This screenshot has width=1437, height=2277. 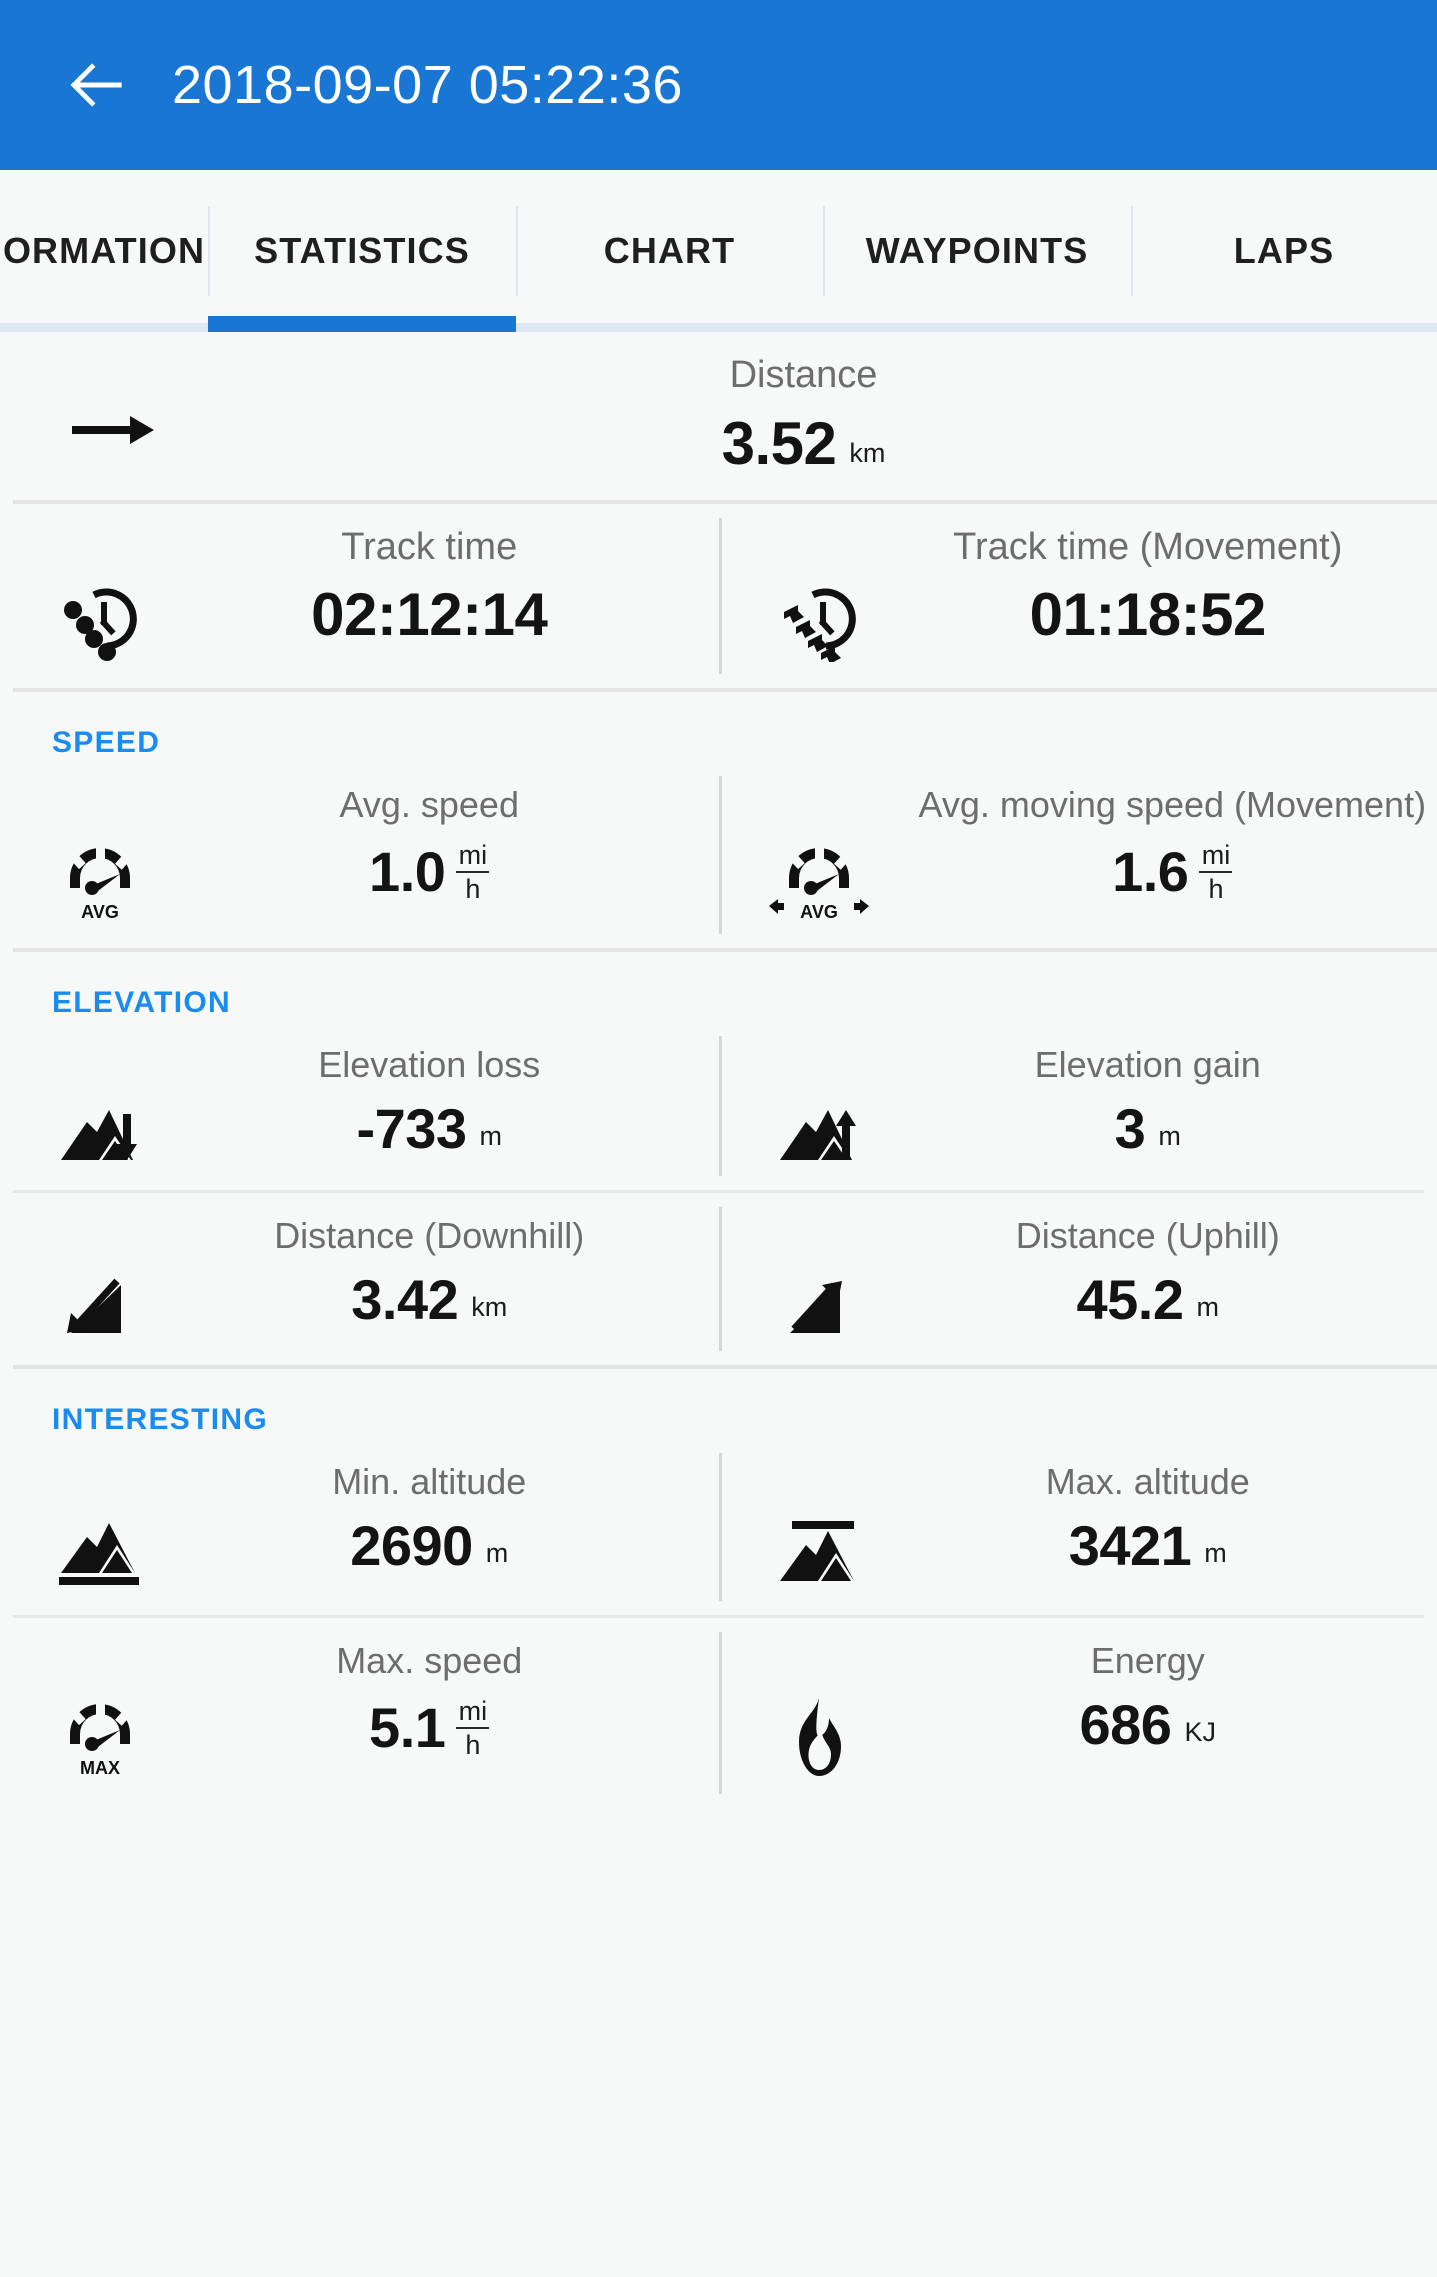 I want to click on speedometer-avg-moving-icon: AVG, so click(x=819, y=853).